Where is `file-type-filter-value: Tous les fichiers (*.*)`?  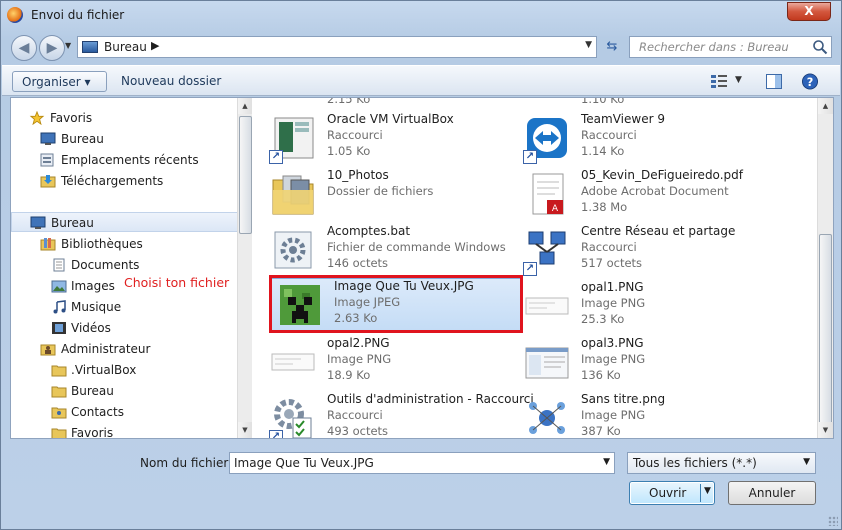 file-type-filter-value: Tous les fichiers (*.*) is located at coordinates (695, 463).